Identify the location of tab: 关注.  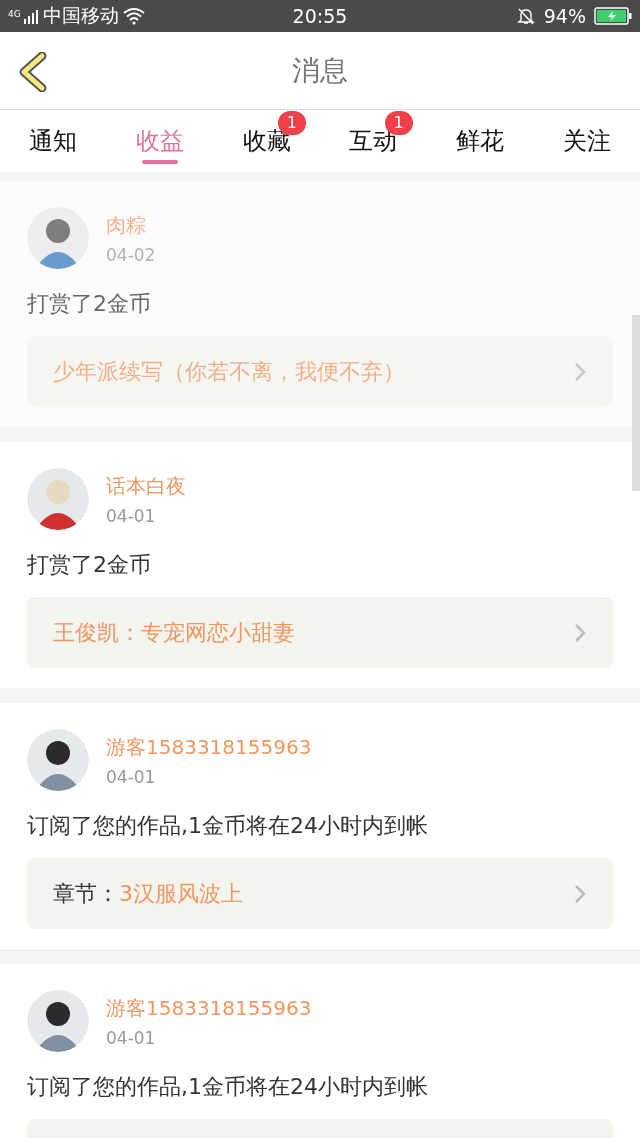
(586, 141).